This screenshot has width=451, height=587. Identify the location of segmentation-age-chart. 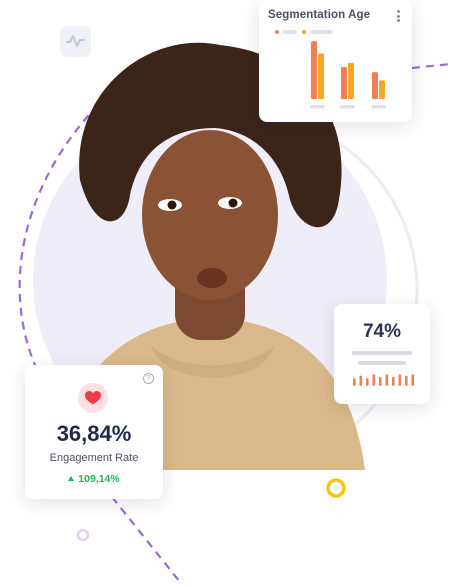
(348, 75).